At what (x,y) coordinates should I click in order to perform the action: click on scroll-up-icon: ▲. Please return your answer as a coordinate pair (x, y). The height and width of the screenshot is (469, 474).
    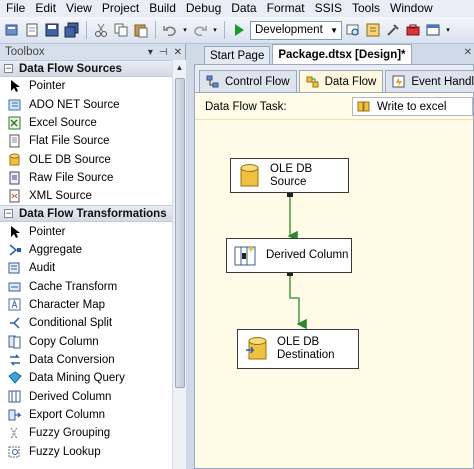
    Looking at the image, I should click on (179, 67).